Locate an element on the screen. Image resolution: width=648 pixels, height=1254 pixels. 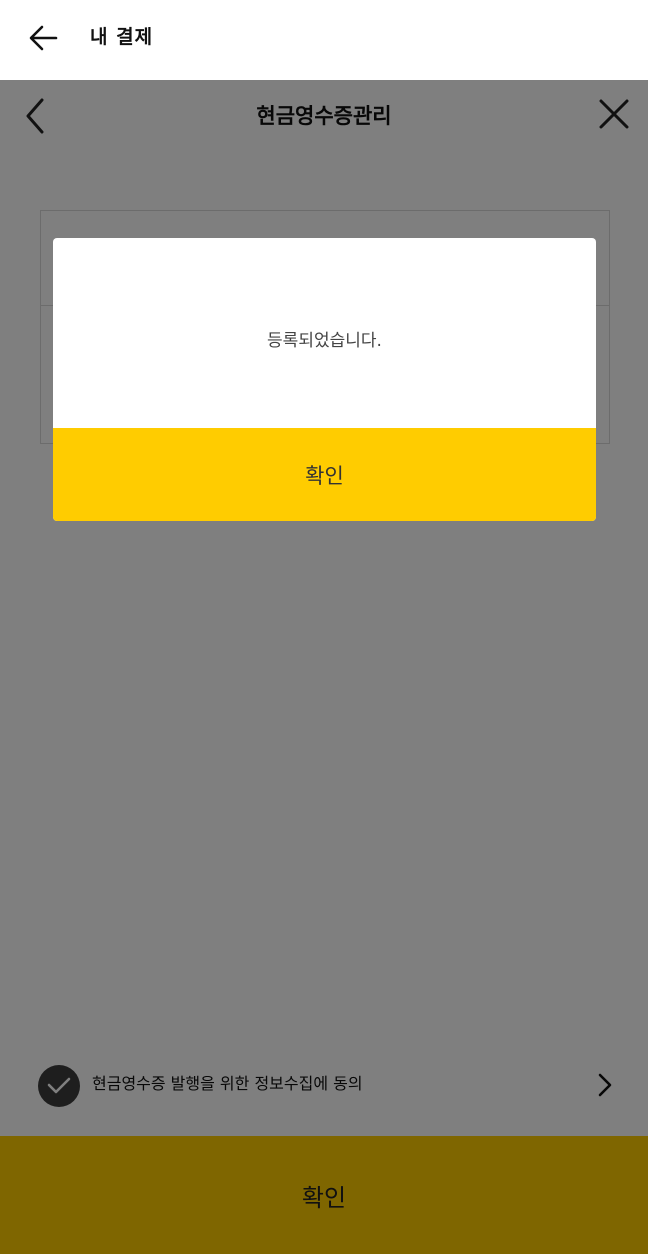
dialog-ok-button: 확인 is located at coordinates (324, 474).